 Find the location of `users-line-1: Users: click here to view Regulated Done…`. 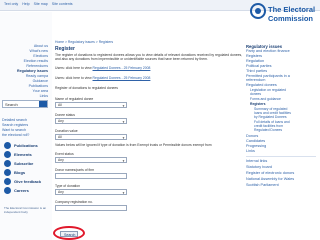

users-line-1: Users: click here to view Regulated Done… is located at coordinates (150, 68).